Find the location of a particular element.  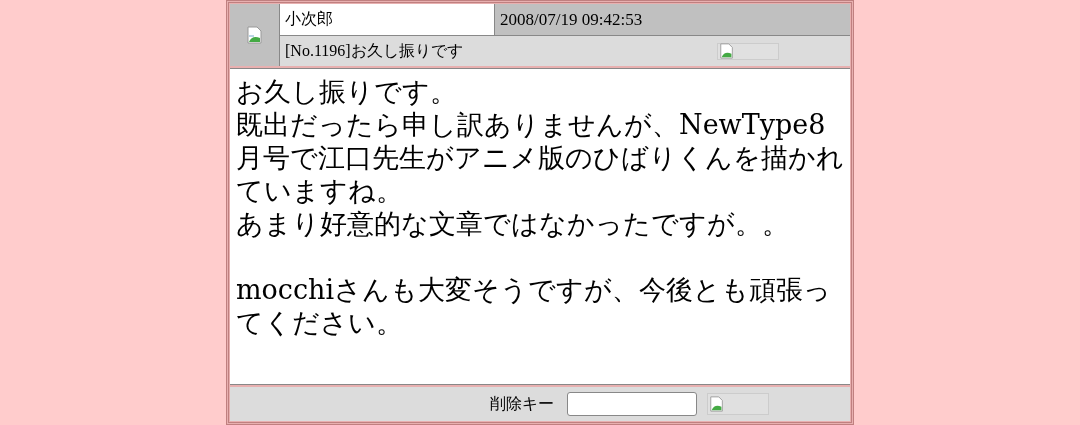

message-text: 既出だったら申し訳ありませんが、NewType8月号で江口先生がアニメ版のひばりくんを描かれていますね。 is located at coordinates (540, 157).